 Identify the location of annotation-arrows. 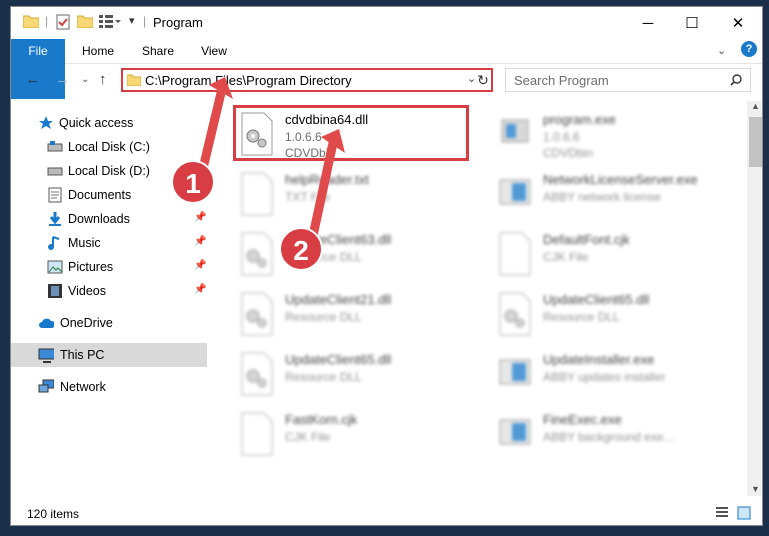
(269, 163).